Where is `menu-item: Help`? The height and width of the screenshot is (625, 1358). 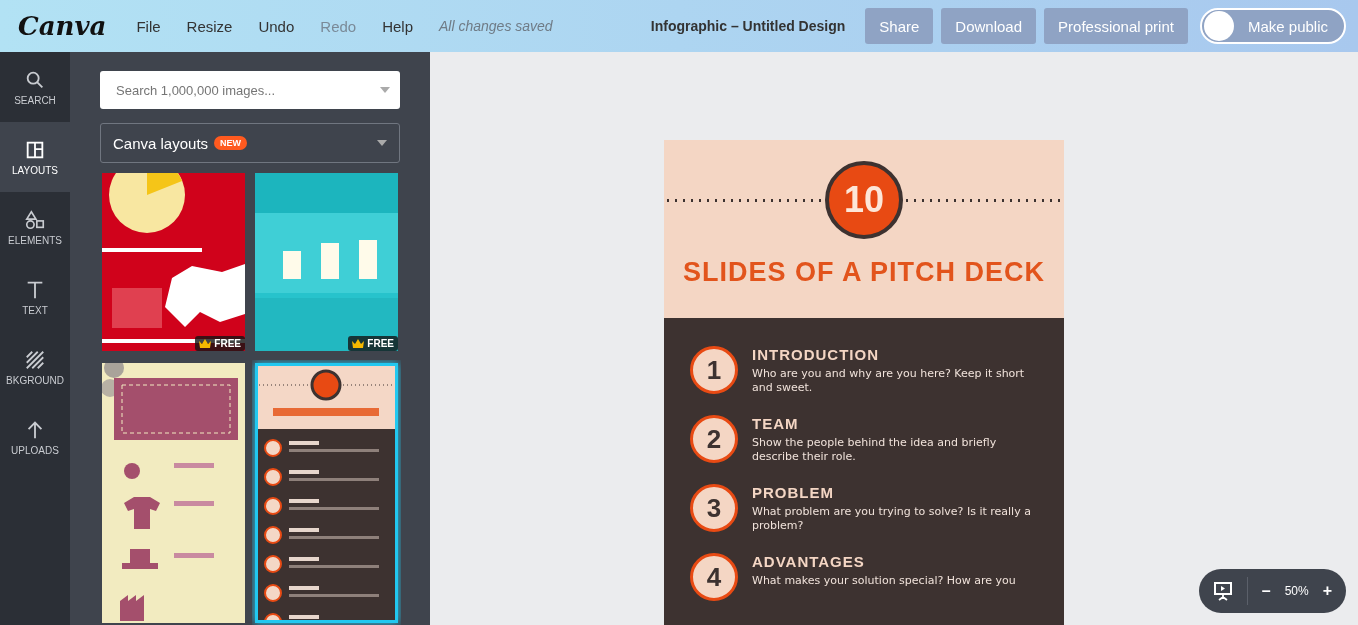 menu-item: Help is located at coordinates (397, 26).